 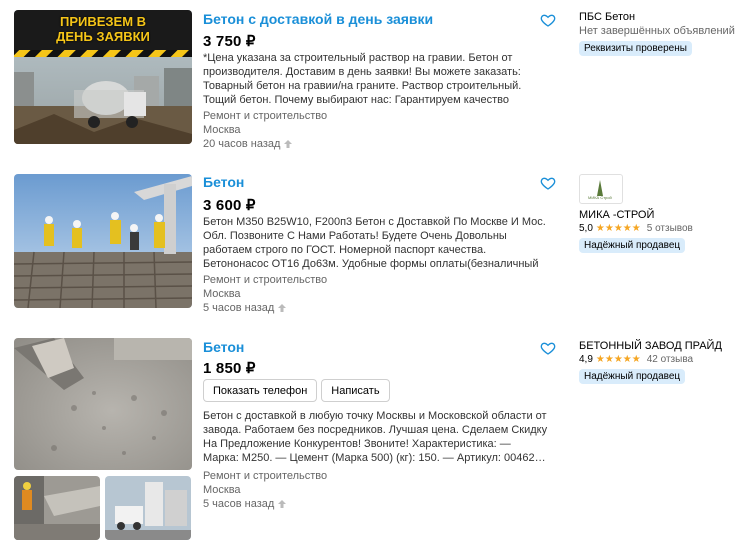 I want to click on rating-value: 4,9, so click(x=586, y=359).